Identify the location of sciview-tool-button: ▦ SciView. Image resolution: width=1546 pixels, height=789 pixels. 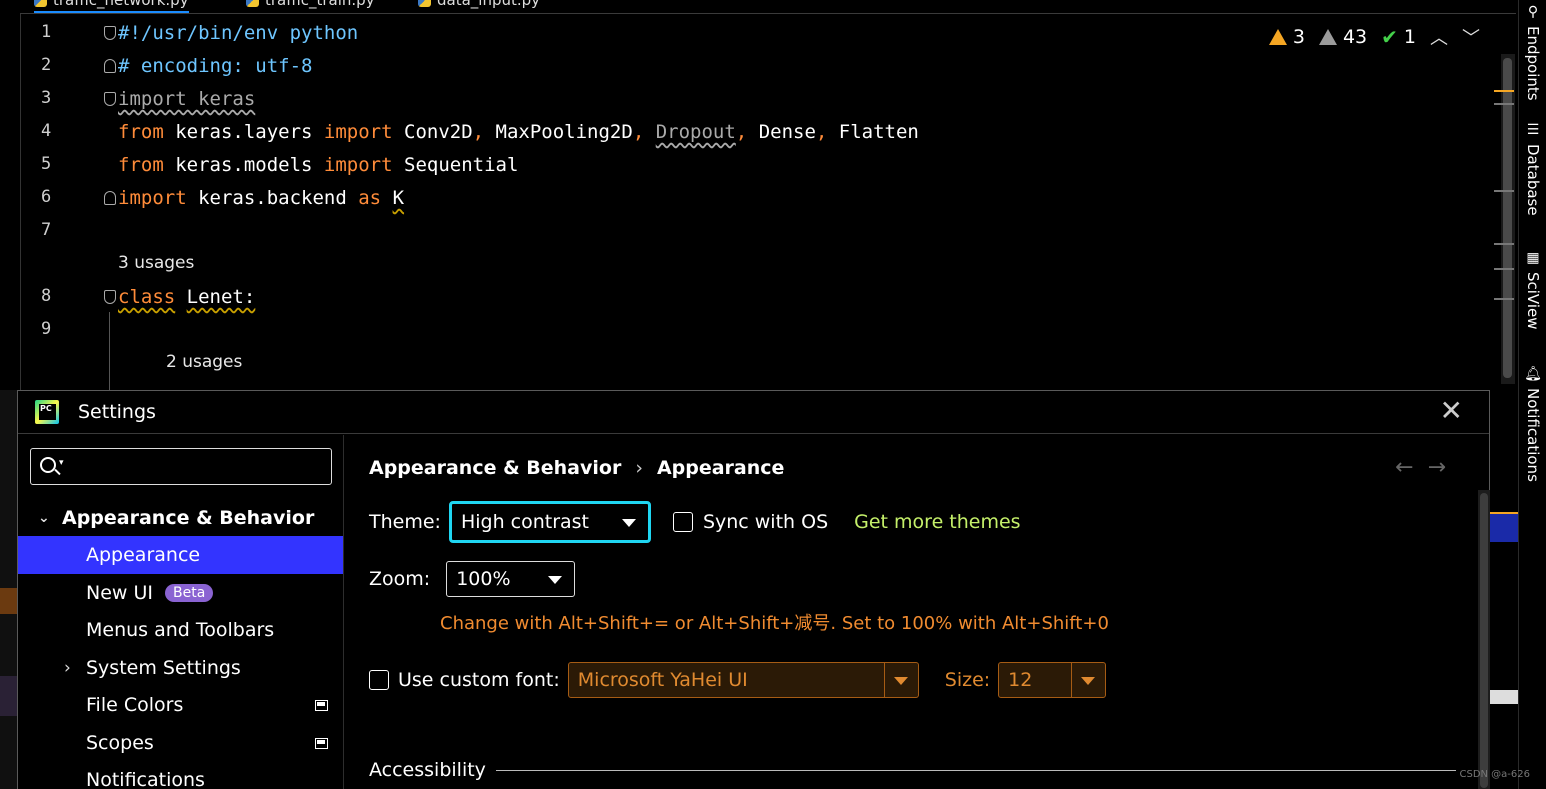
(1533, 290).